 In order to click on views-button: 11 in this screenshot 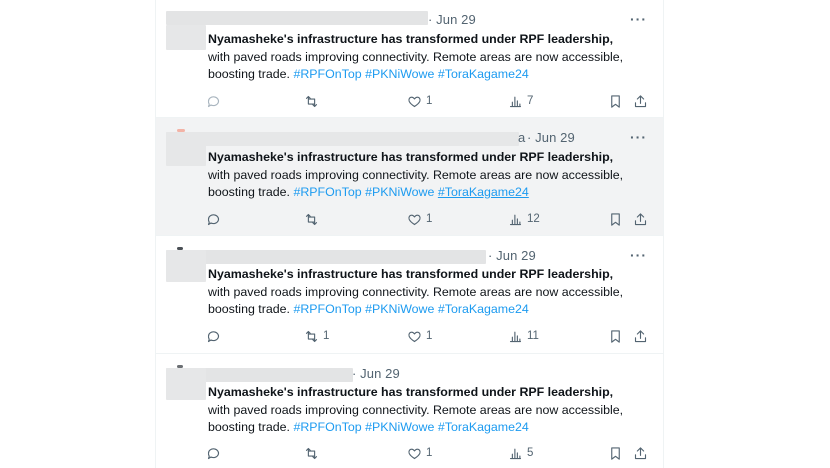, I will do `click(523, 336)`.